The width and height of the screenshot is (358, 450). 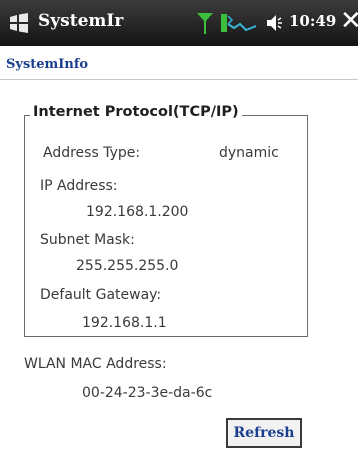 What do you see at coordinates (79, 186) in the screenshot?
I see `ip-address-label: IP Address:` at bounding box center [79, 186].